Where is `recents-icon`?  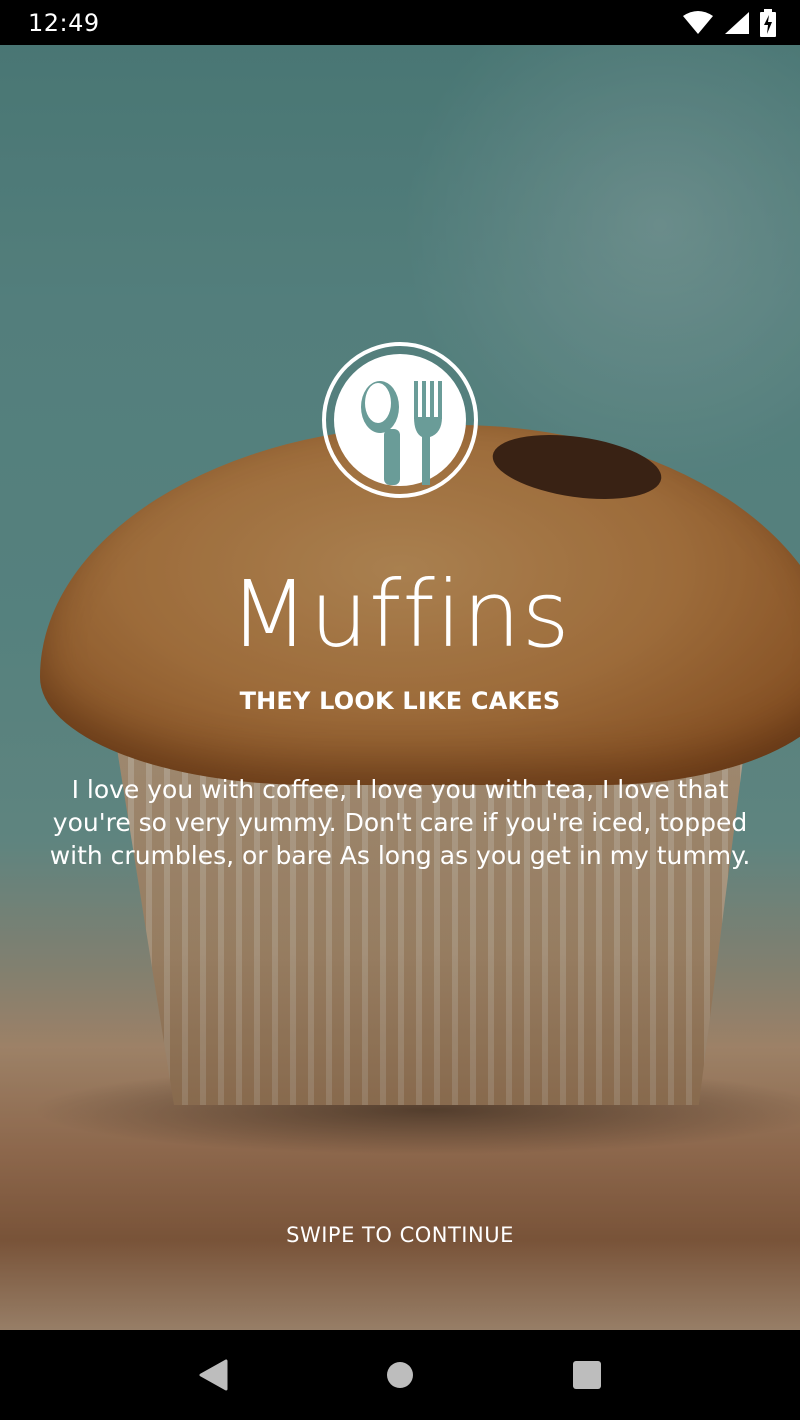
recents-icon is located at coordinates (587, 1375).